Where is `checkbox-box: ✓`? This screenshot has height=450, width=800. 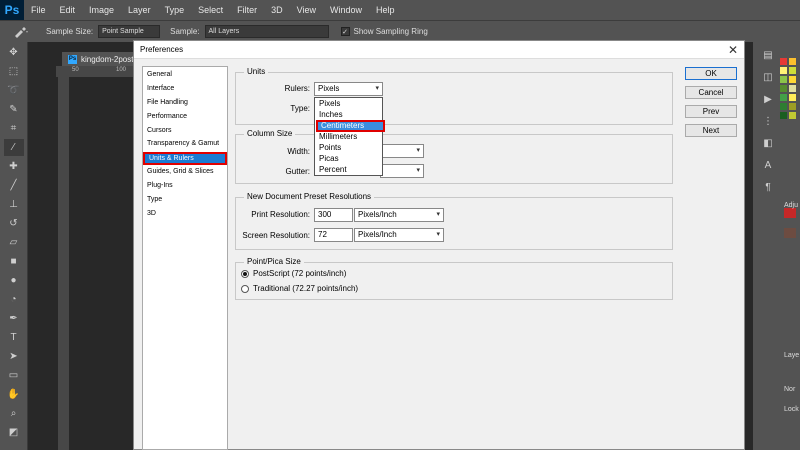 checkbox-box: ✓ is located at coordinates (345, 31).